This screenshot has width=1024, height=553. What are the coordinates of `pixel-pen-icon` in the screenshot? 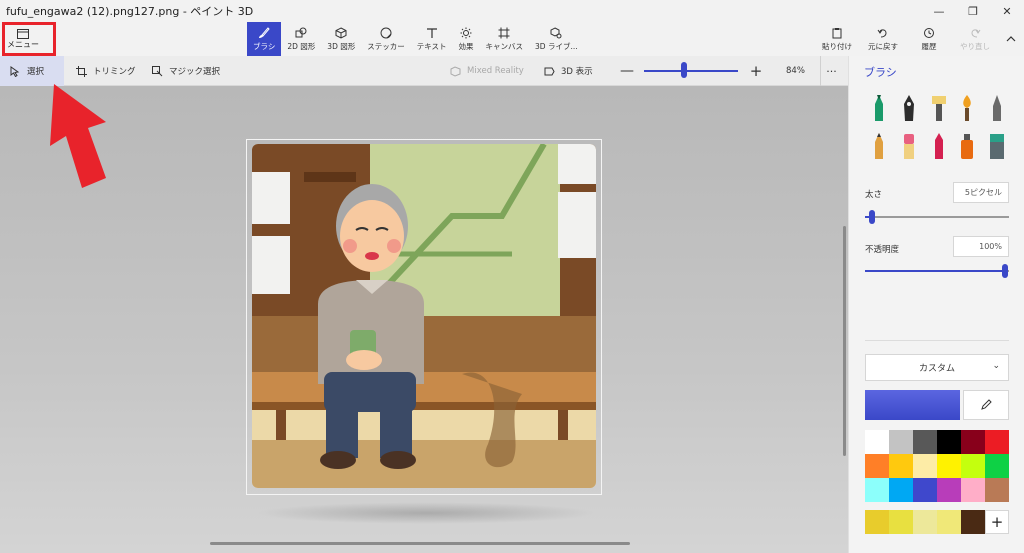 It's located at (997, 108).